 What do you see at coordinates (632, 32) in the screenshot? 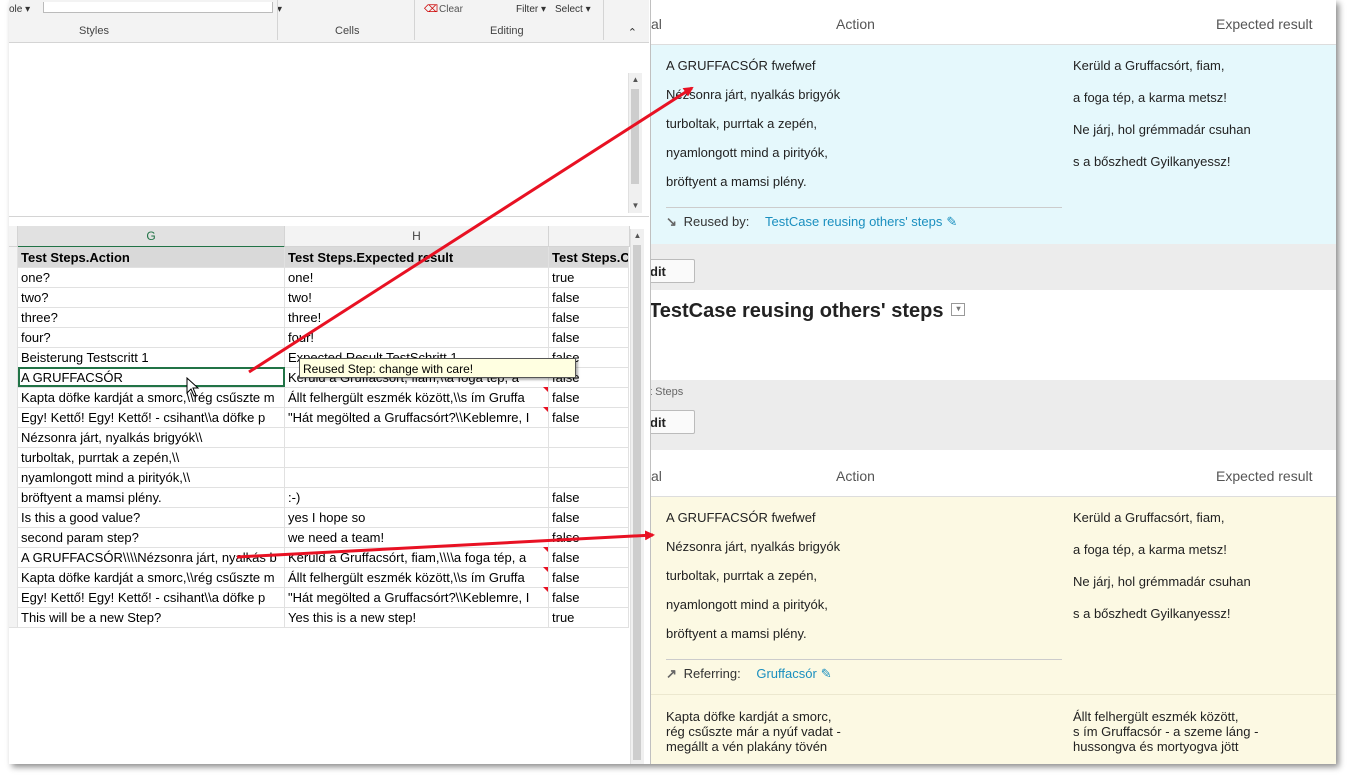
I see `collapse-ribbon-icon: ⌃` at bounding box center [632, 32].